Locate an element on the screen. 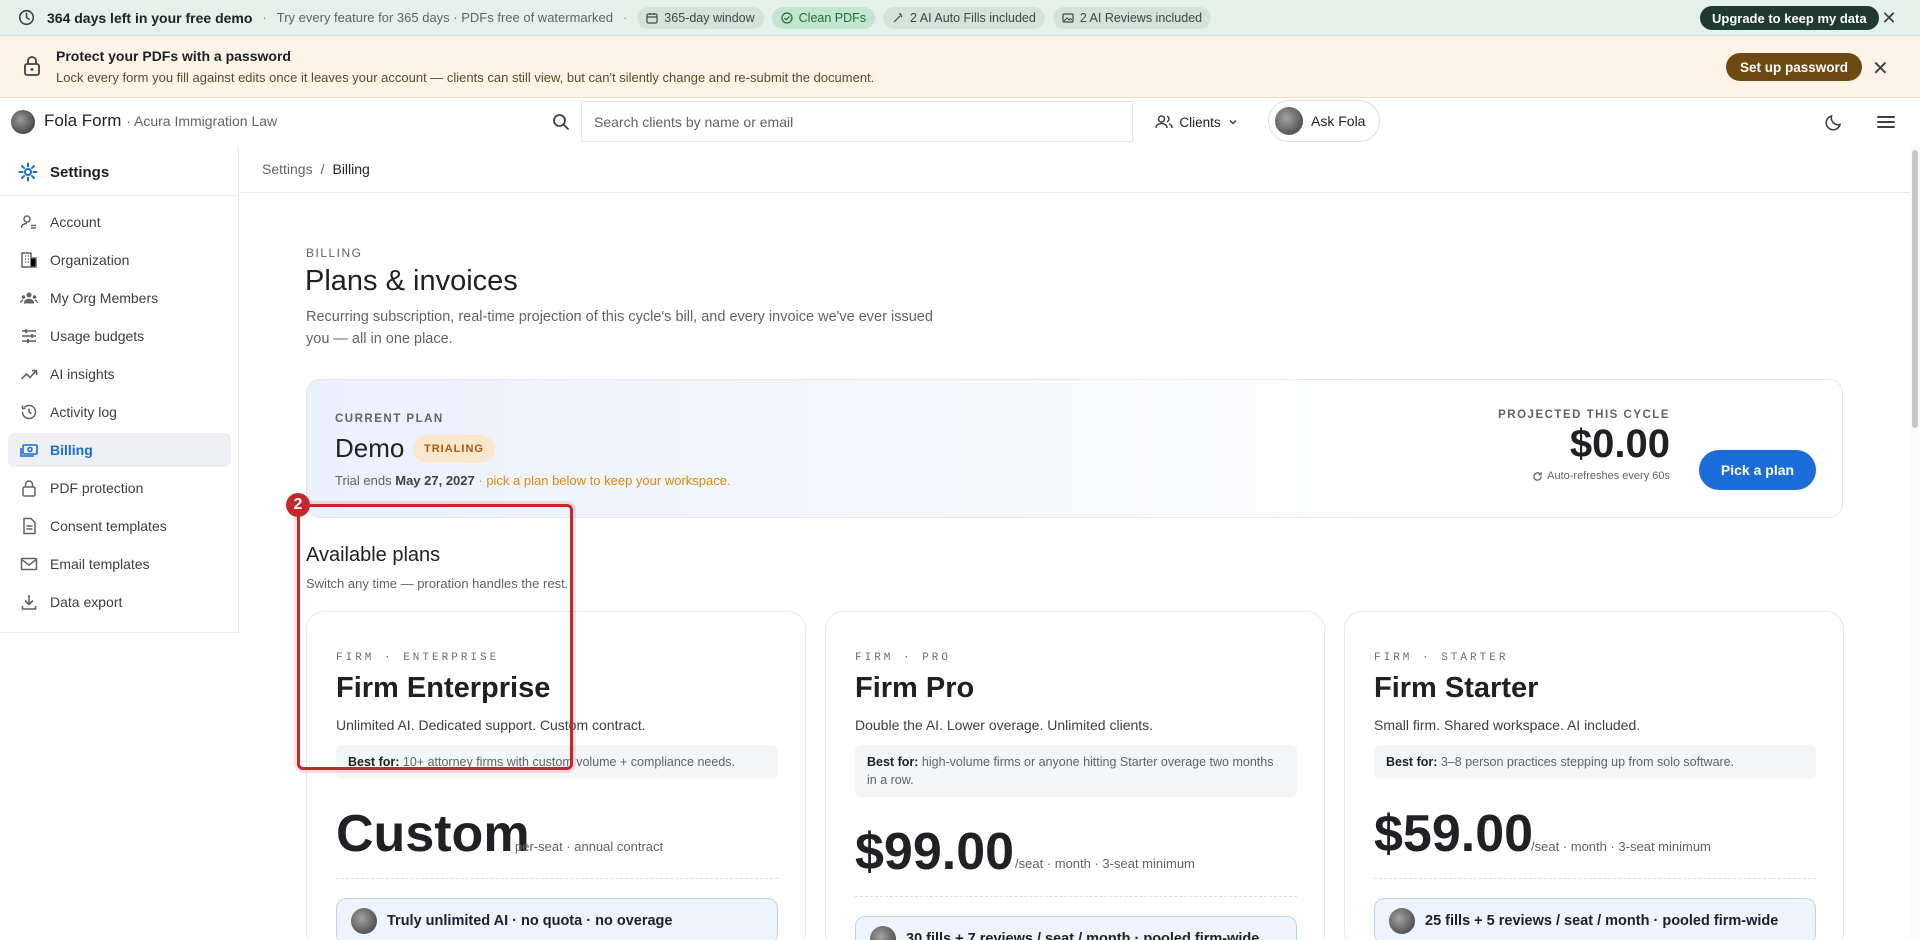  chip-auto-fills: 2 AI Auto Fills included is located at coordinates (964, 17).